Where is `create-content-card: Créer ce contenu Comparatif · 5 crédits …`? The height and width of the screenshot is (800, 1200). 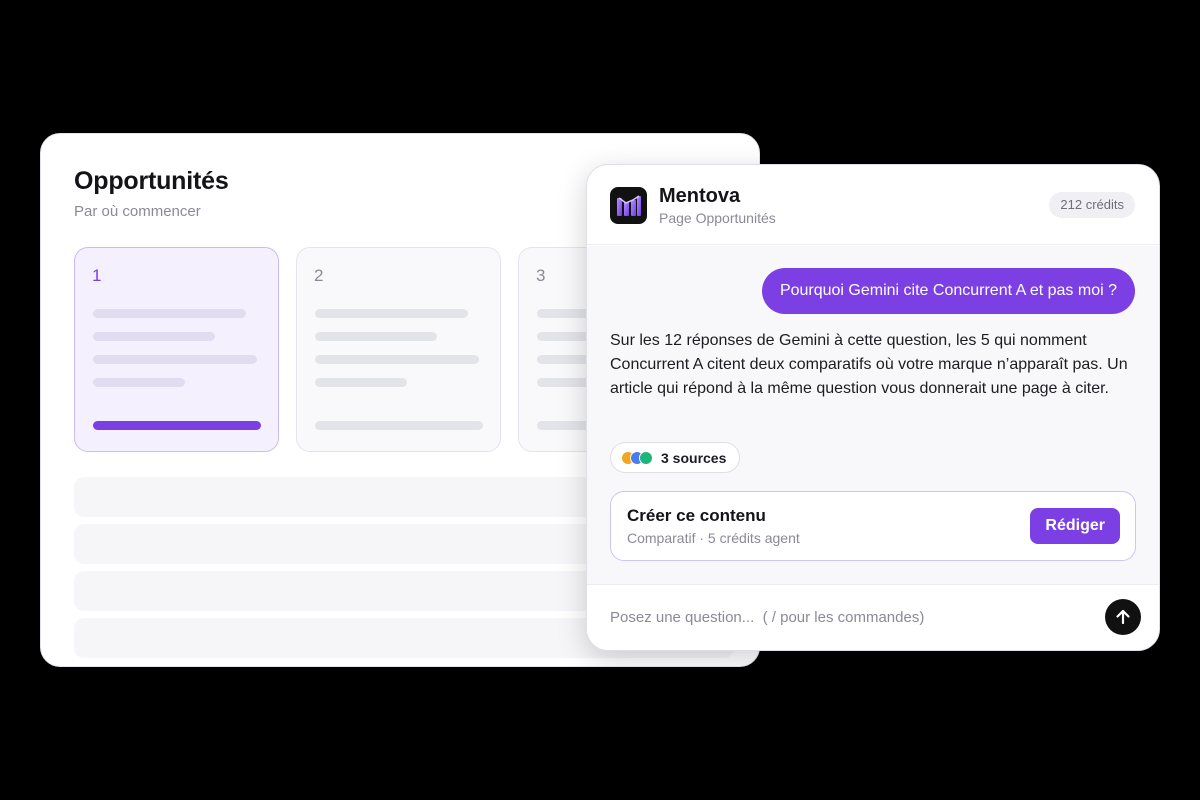
create-content-card: Créer ce contenu Comparatif · 5 crédits … is located at coordinates (873, 526).